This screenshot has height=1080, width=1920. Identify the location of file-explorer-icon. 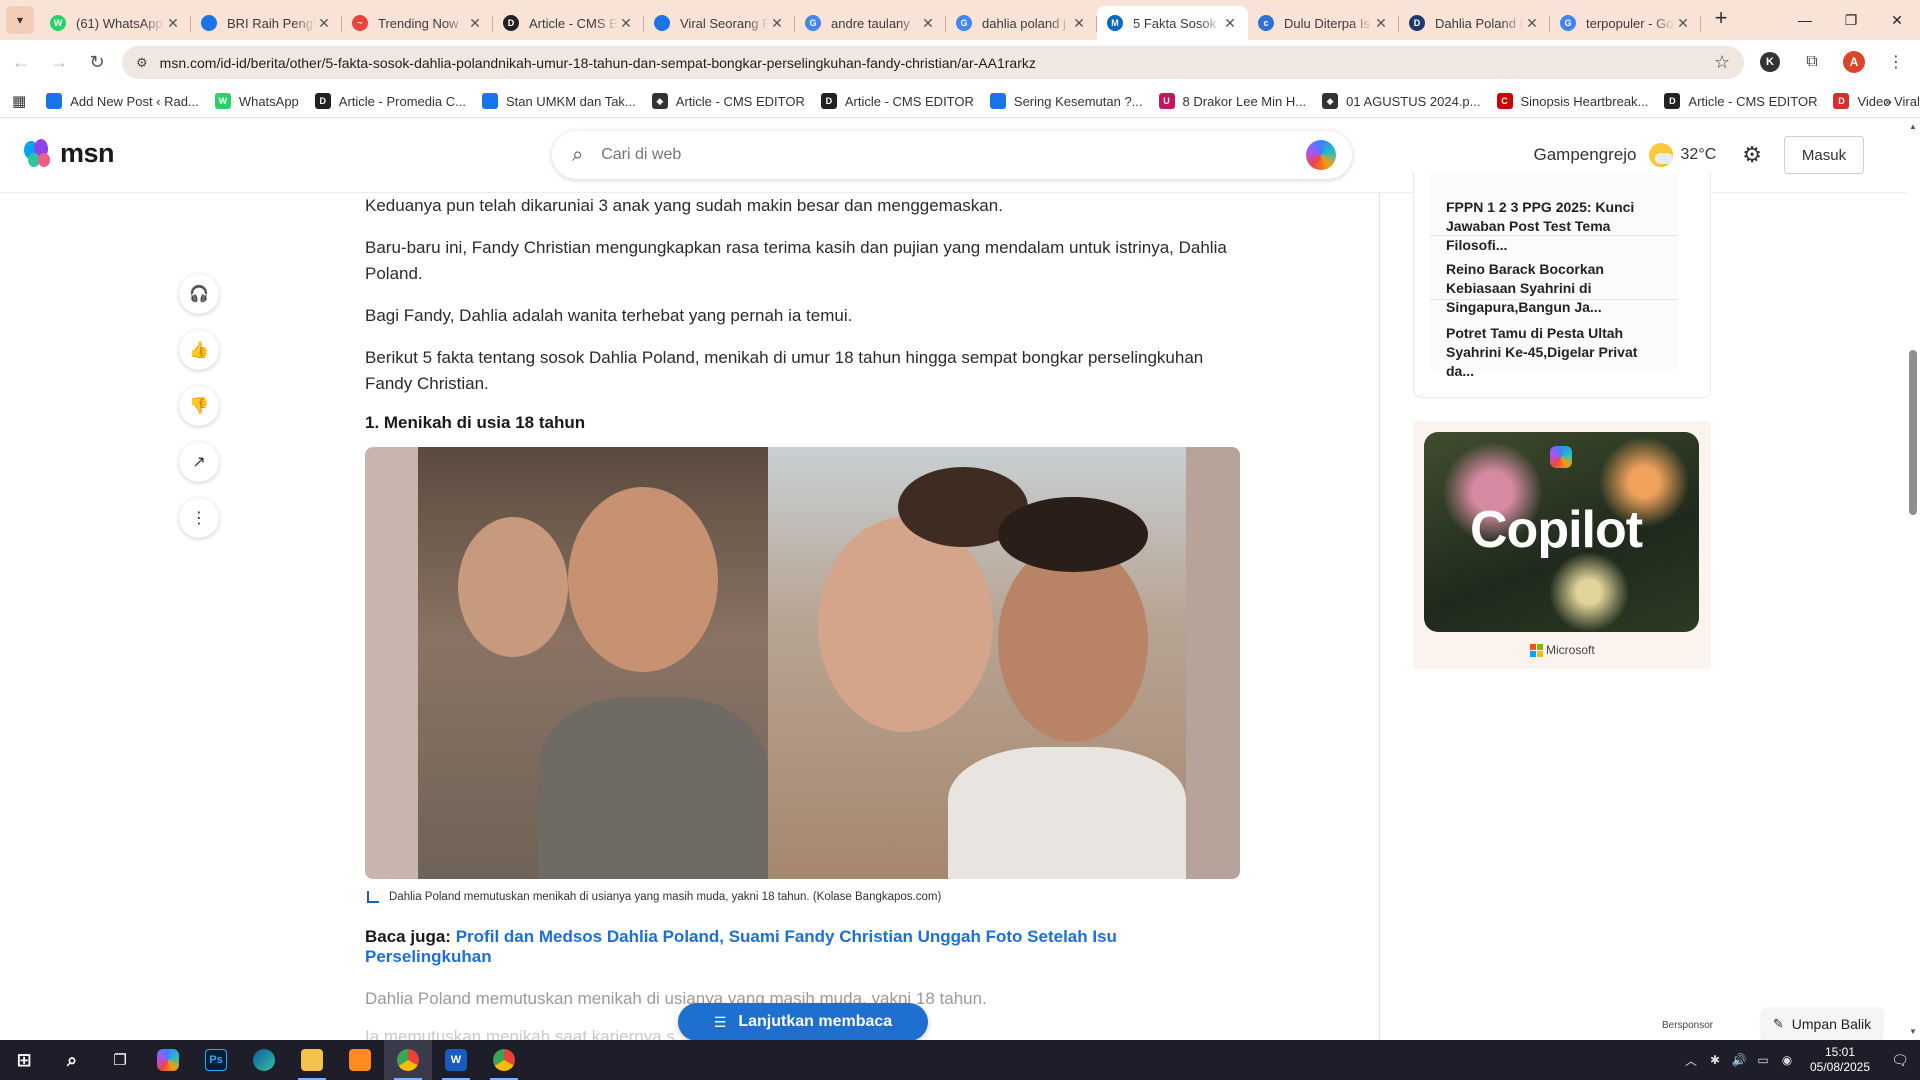
(312, 1060).